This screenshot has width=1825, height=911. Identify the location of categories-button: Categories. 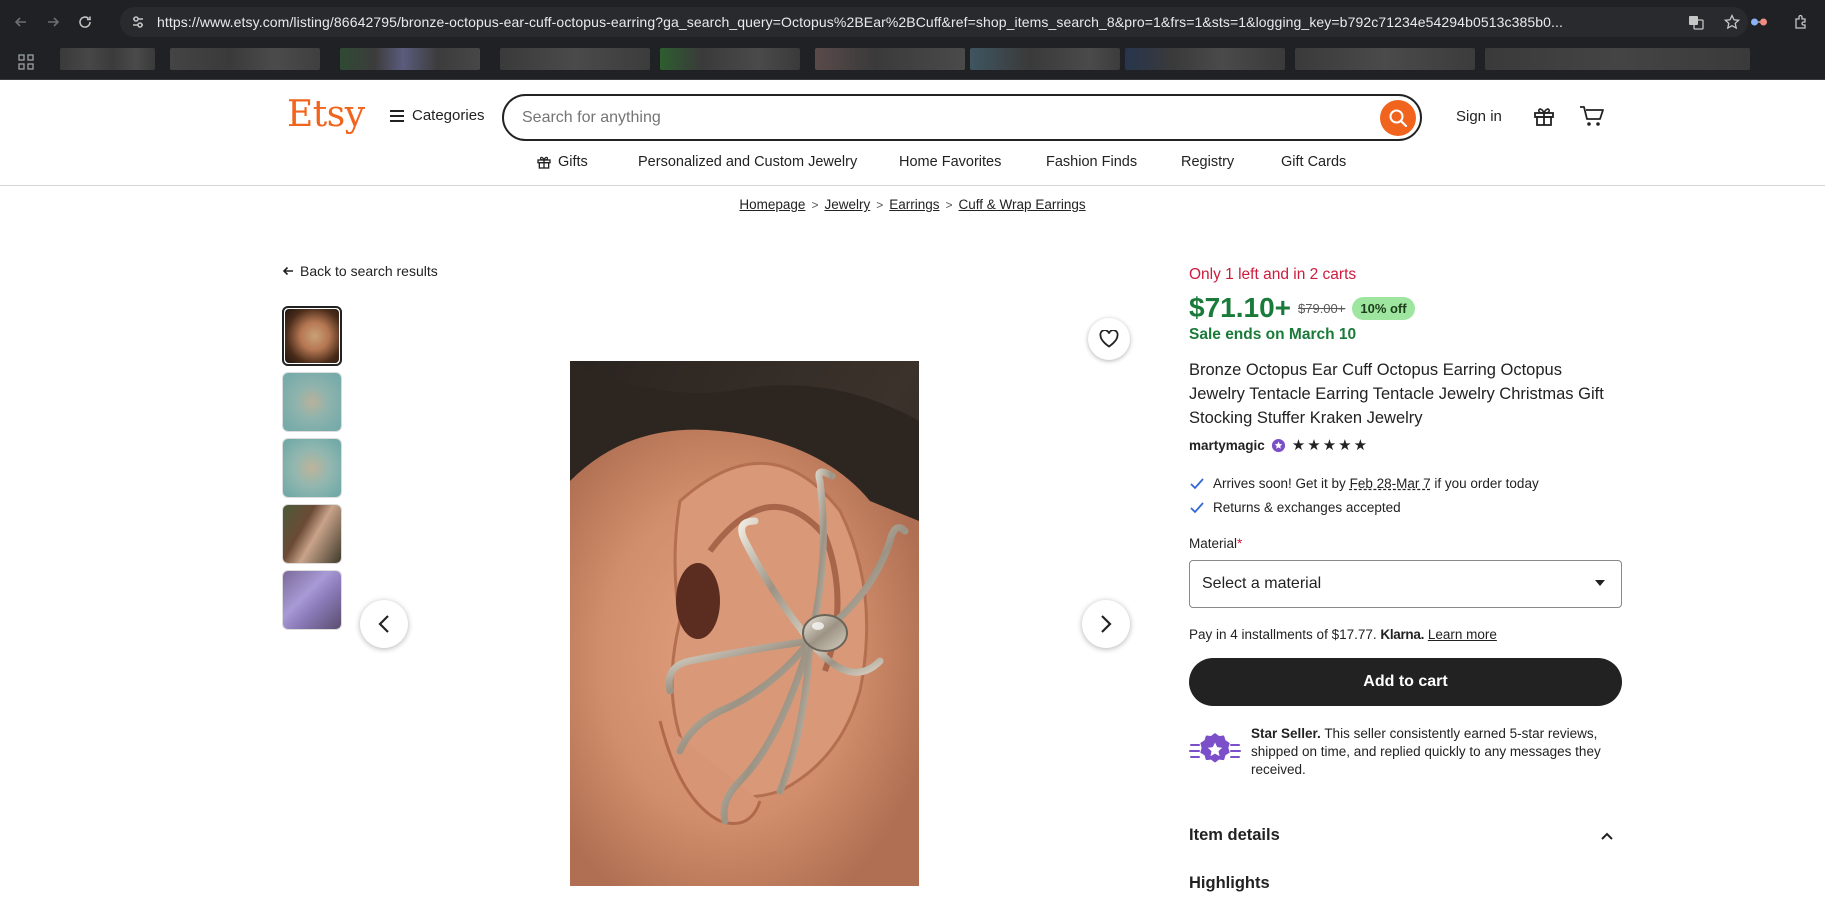
(437, 115).